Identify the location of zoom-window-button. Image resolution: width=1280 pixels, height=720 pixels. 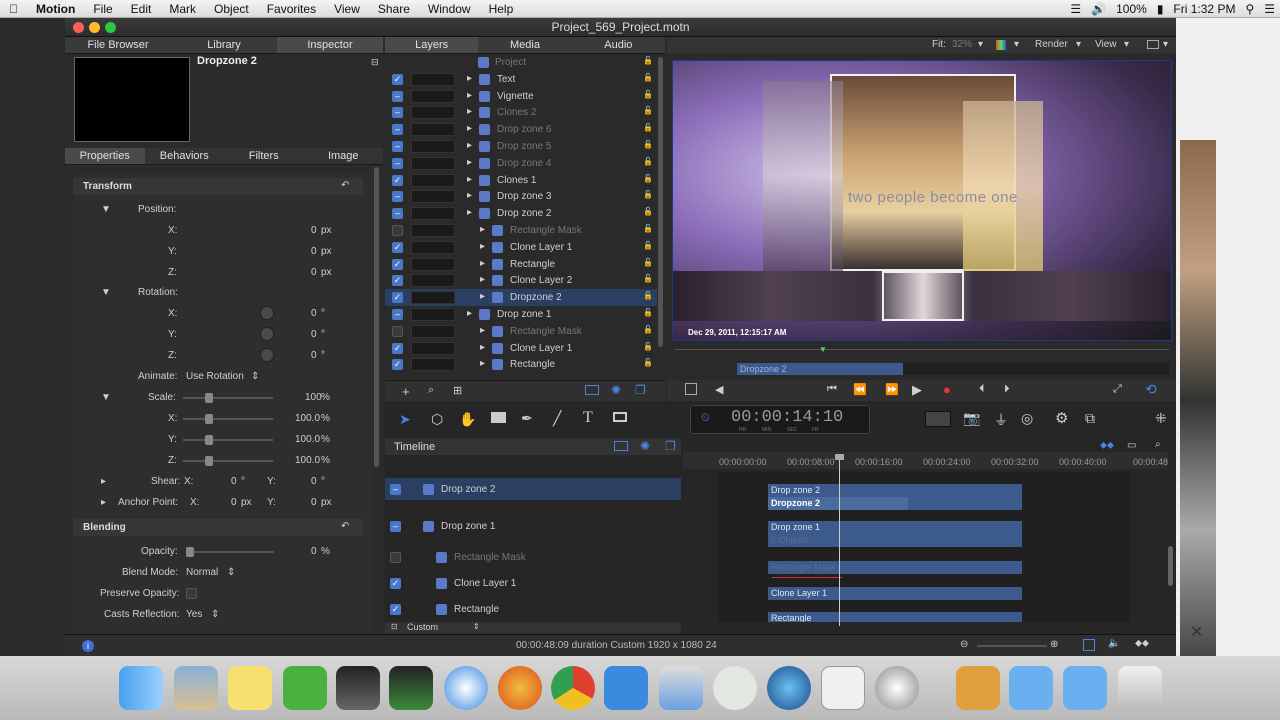
(110, 27).